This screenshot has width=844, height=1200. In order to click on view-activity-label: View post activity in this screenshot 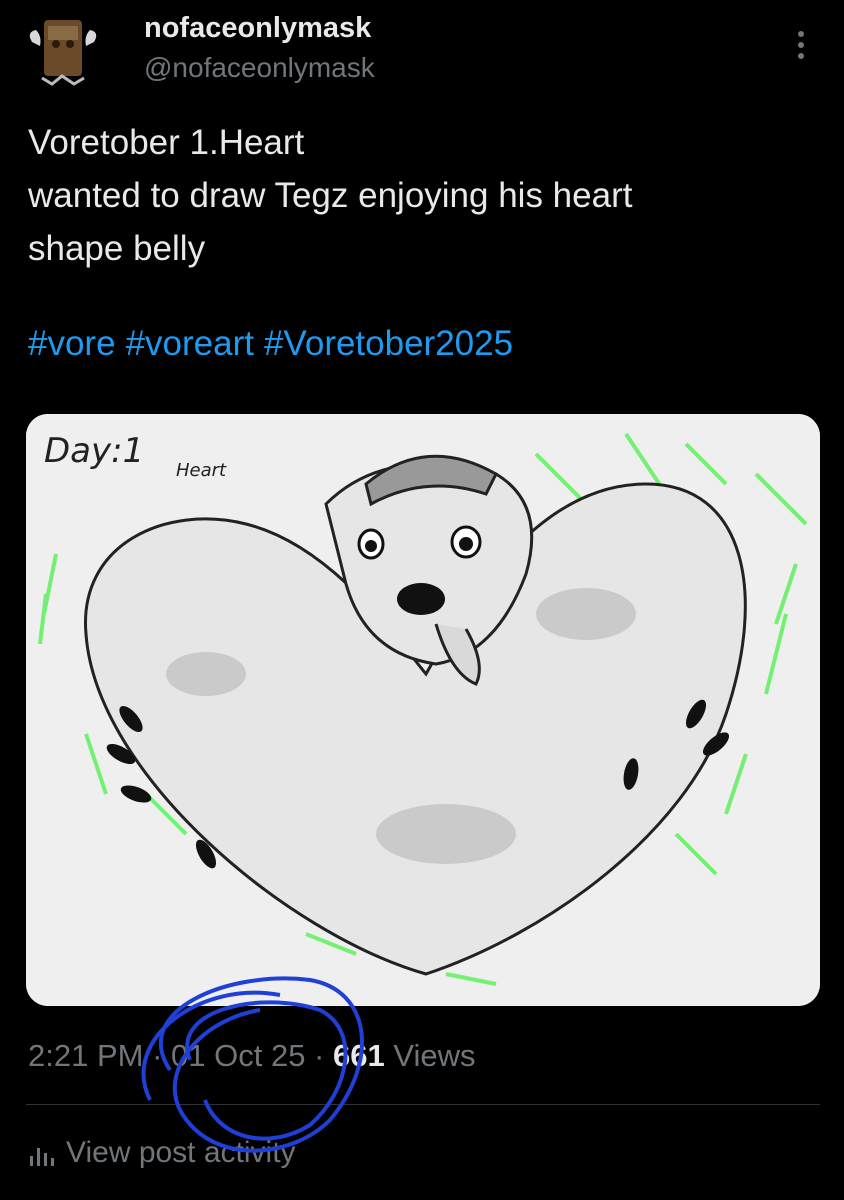, I will do `click(181, 1152)`.